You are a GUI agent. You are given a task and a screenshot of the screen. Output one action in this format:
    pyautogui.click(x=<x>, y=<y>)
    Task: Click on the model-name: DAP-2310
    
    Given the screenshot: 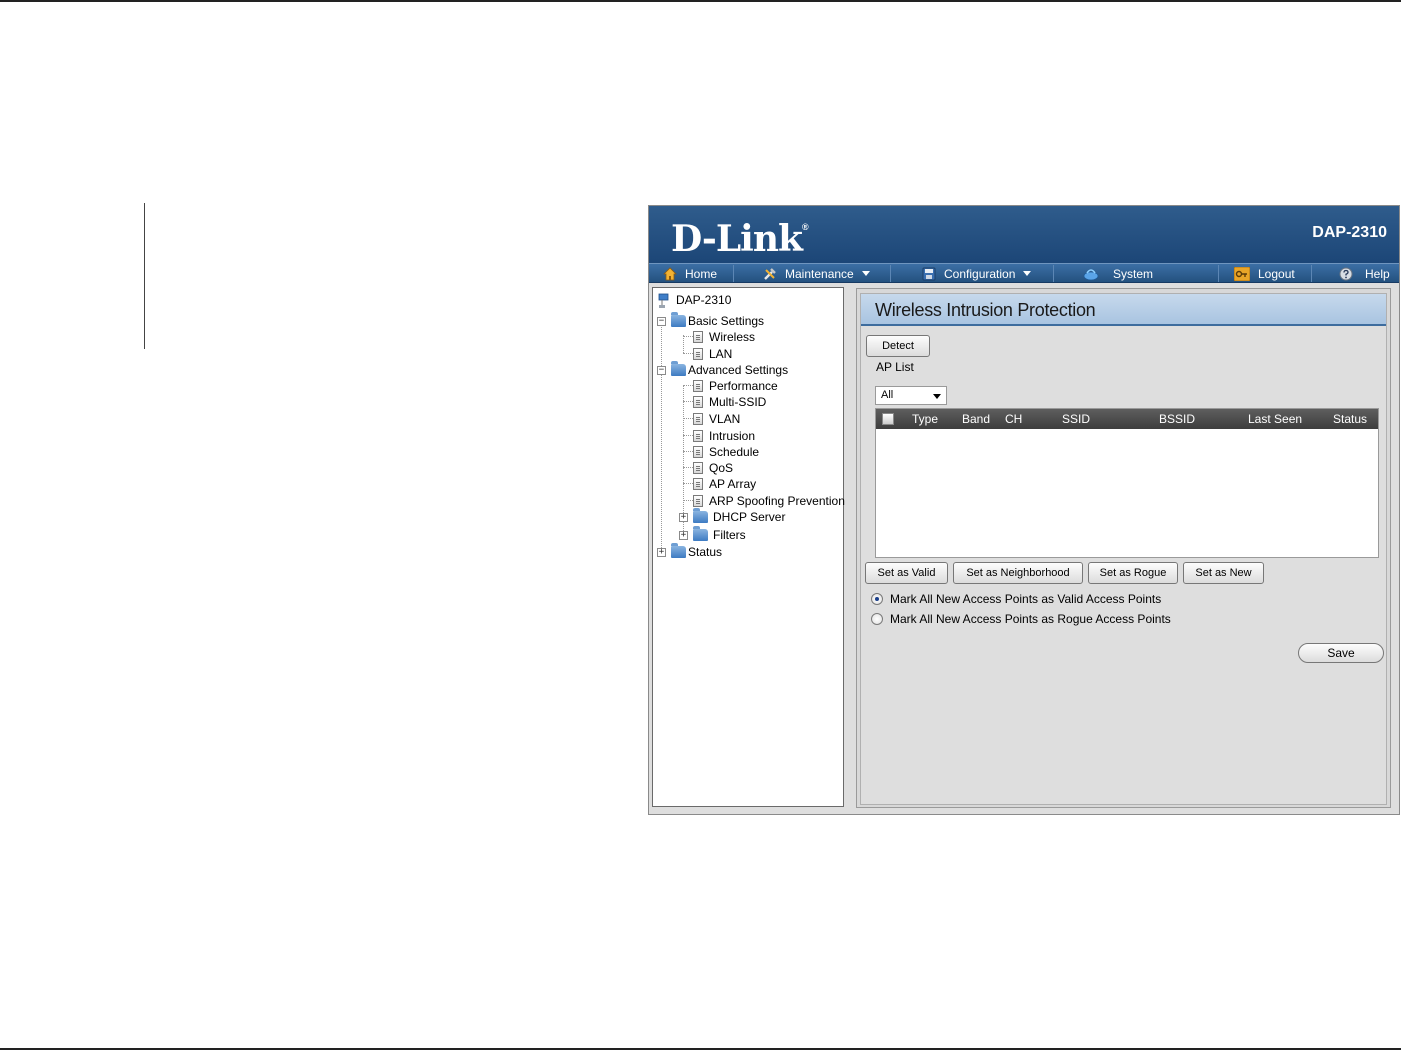 What is the action you would take?
    pyautogui.click(x=1349, y=232)
    